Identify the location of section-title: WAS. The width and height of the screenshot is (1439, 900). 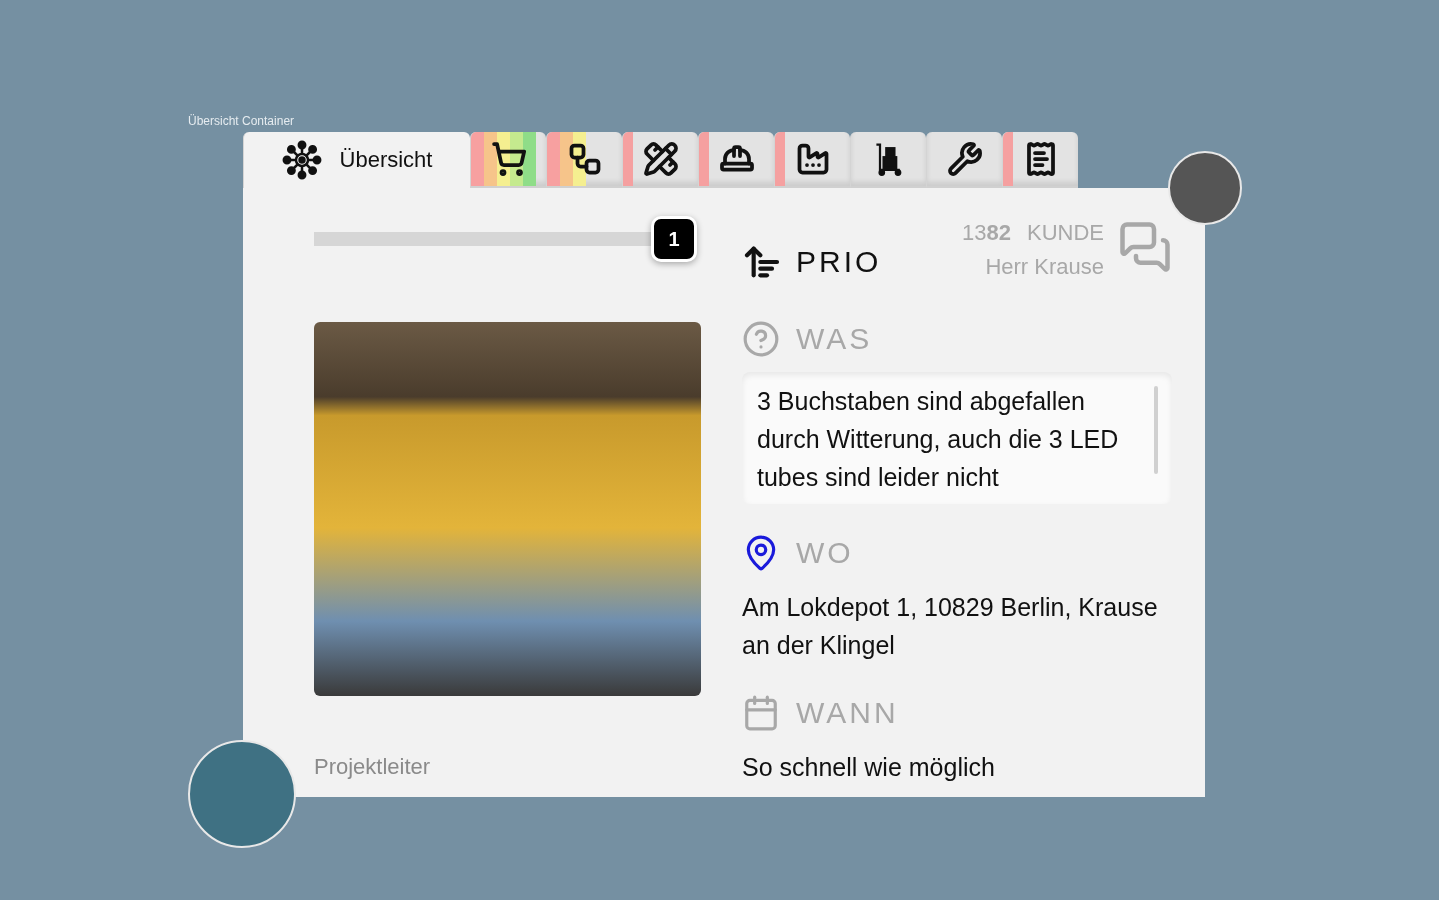
(834, 339).